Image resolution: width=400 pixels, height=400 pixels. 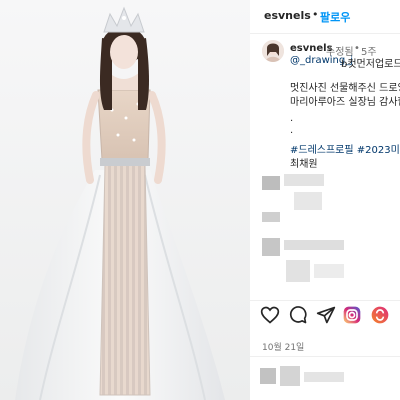 What do you see at coordinates (287, 15) in the screenshot?
I see `header-username: esvnels` at bounding box center [287, 15].